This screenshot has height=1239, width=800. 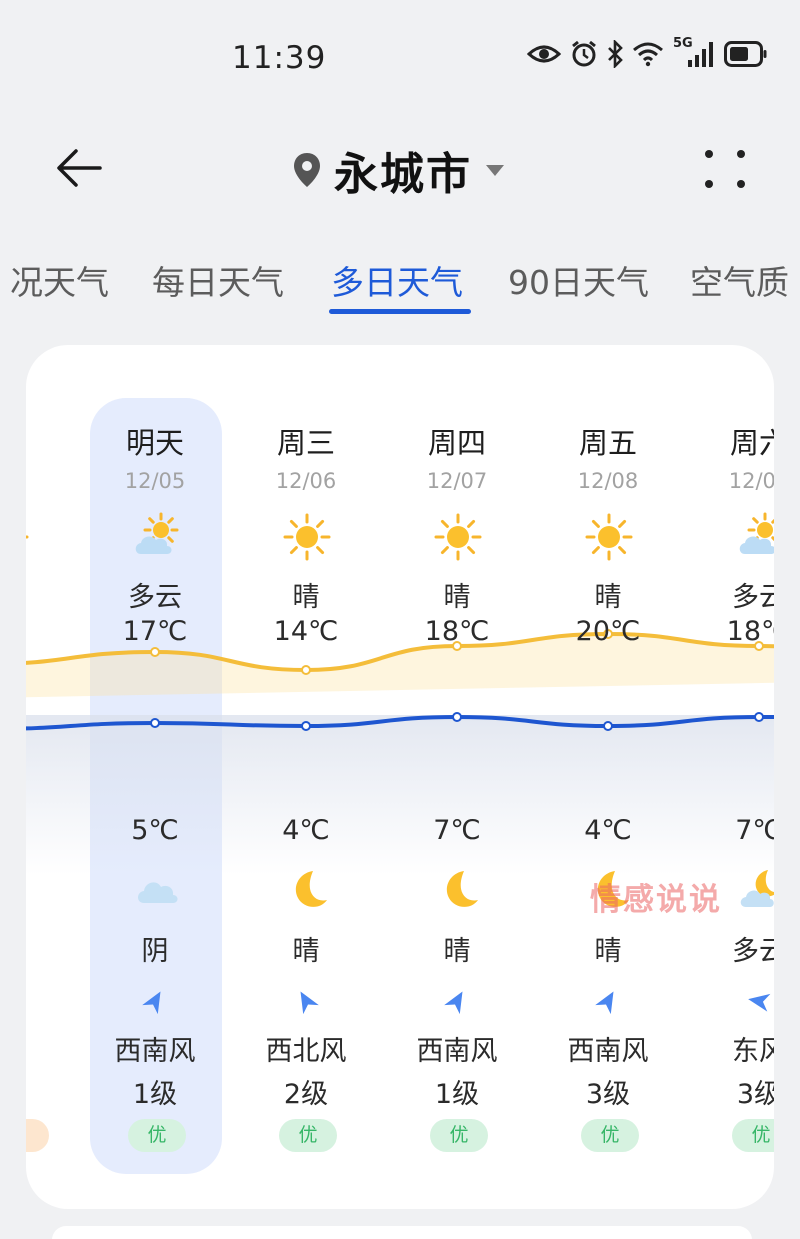 I want to click on day-label: 天, so click(x=52, y=441).